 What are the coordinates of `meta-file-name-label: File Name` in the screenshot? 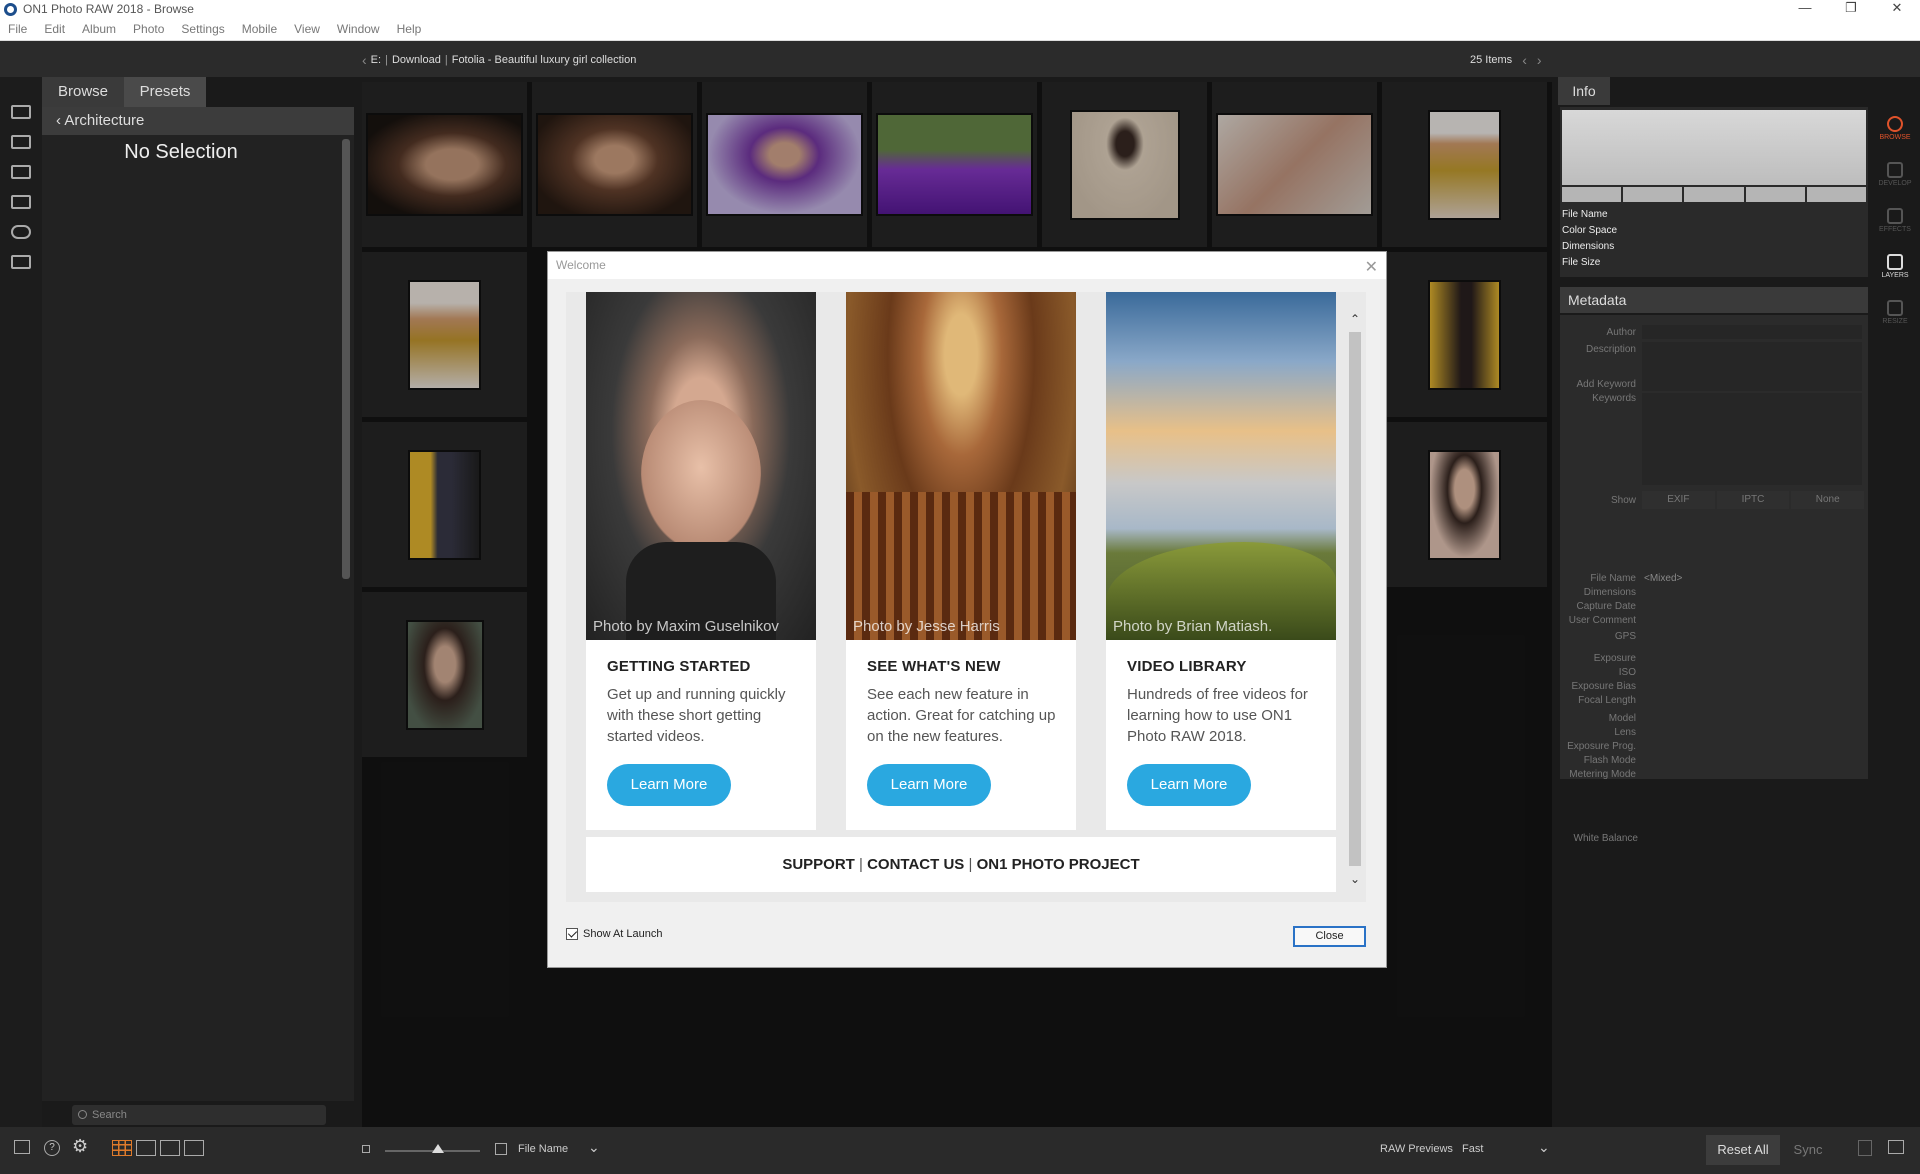 It's located at (1613, 578).